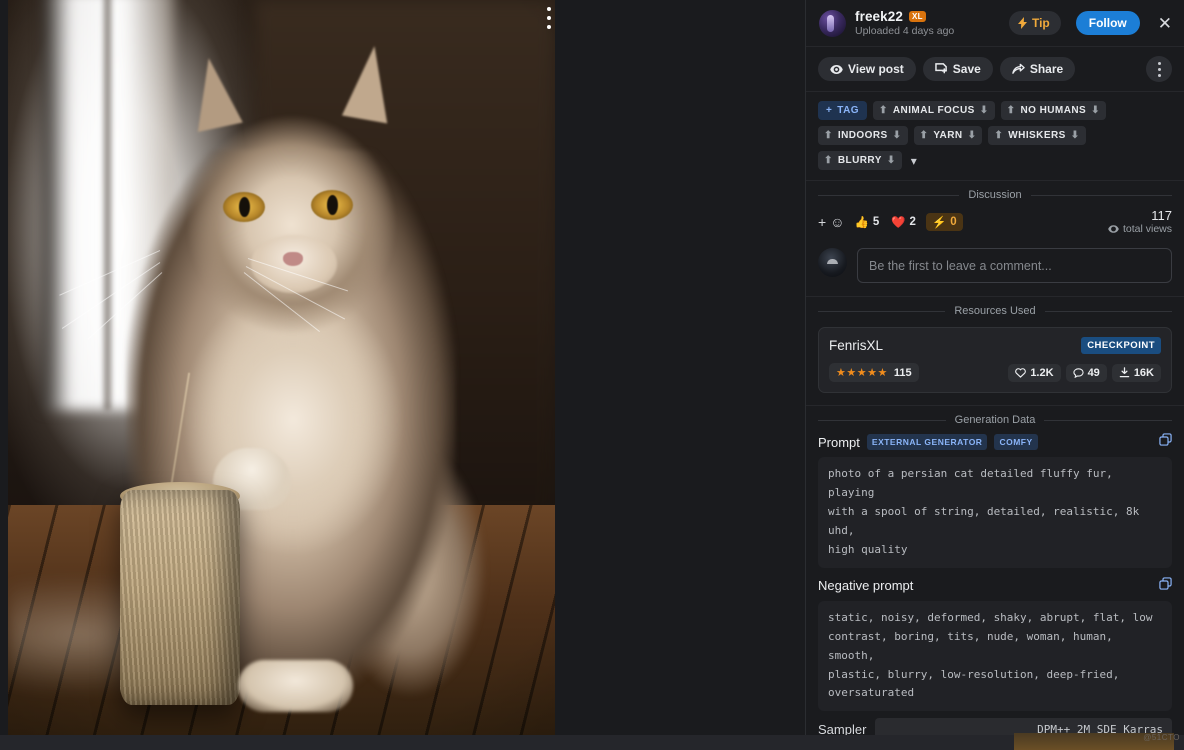 Image resolution: width=1184 pixels, height=750 pixels. I want to click on rating-count: 115, so click(902, 372).